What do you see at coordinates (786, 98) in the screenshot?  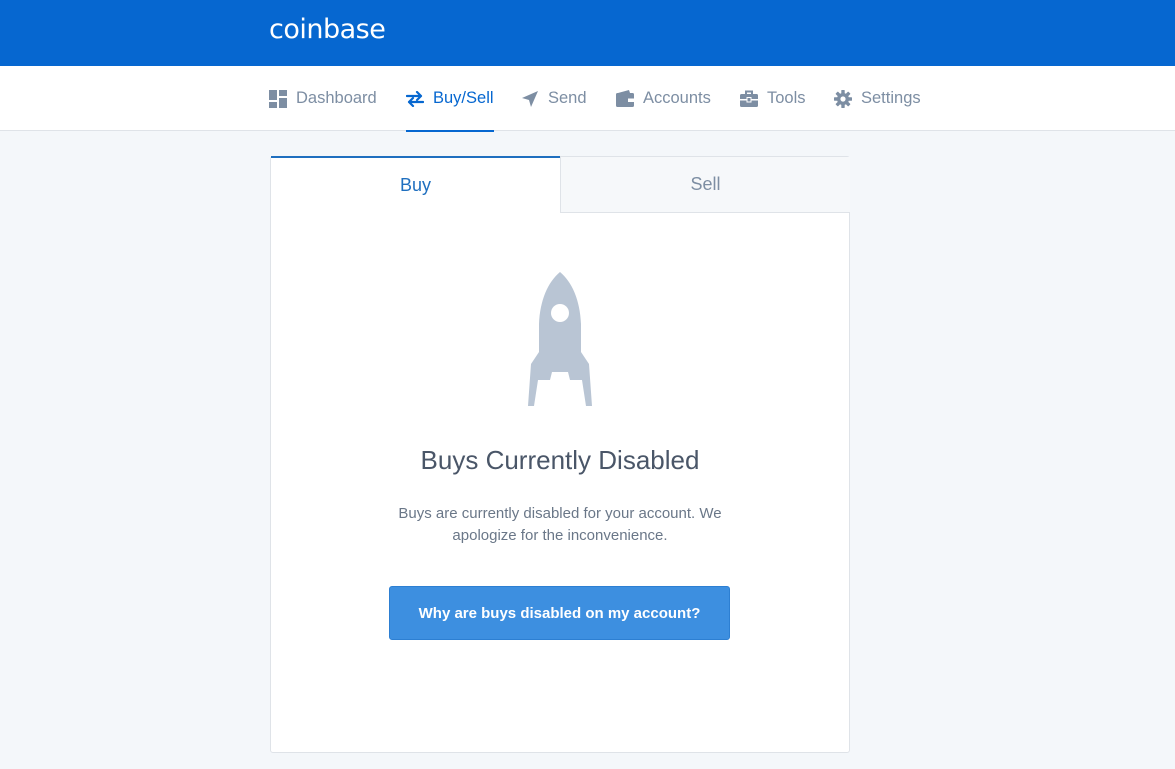 I see `nav-label-tools: Tools` at bounding box center [786, 98].